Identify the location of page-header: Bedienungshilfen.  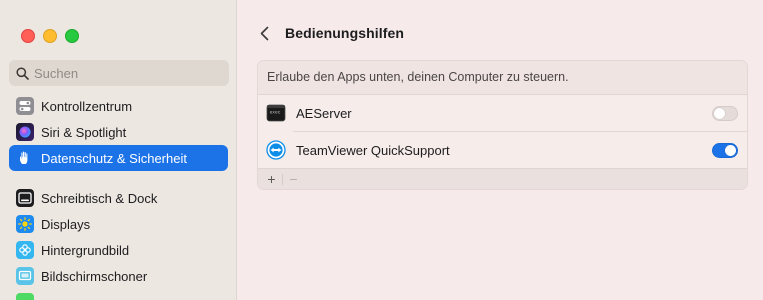
(330, 33).